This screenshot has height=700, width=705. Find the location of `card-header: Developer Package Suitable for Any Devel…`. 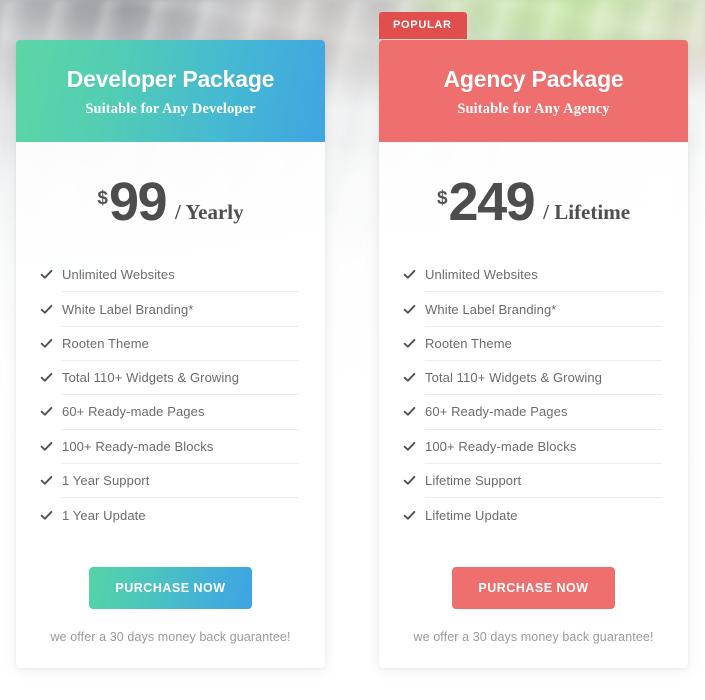

card-header: Developer Package Suitable for Any Devel… is located at coordinates (170, 91).